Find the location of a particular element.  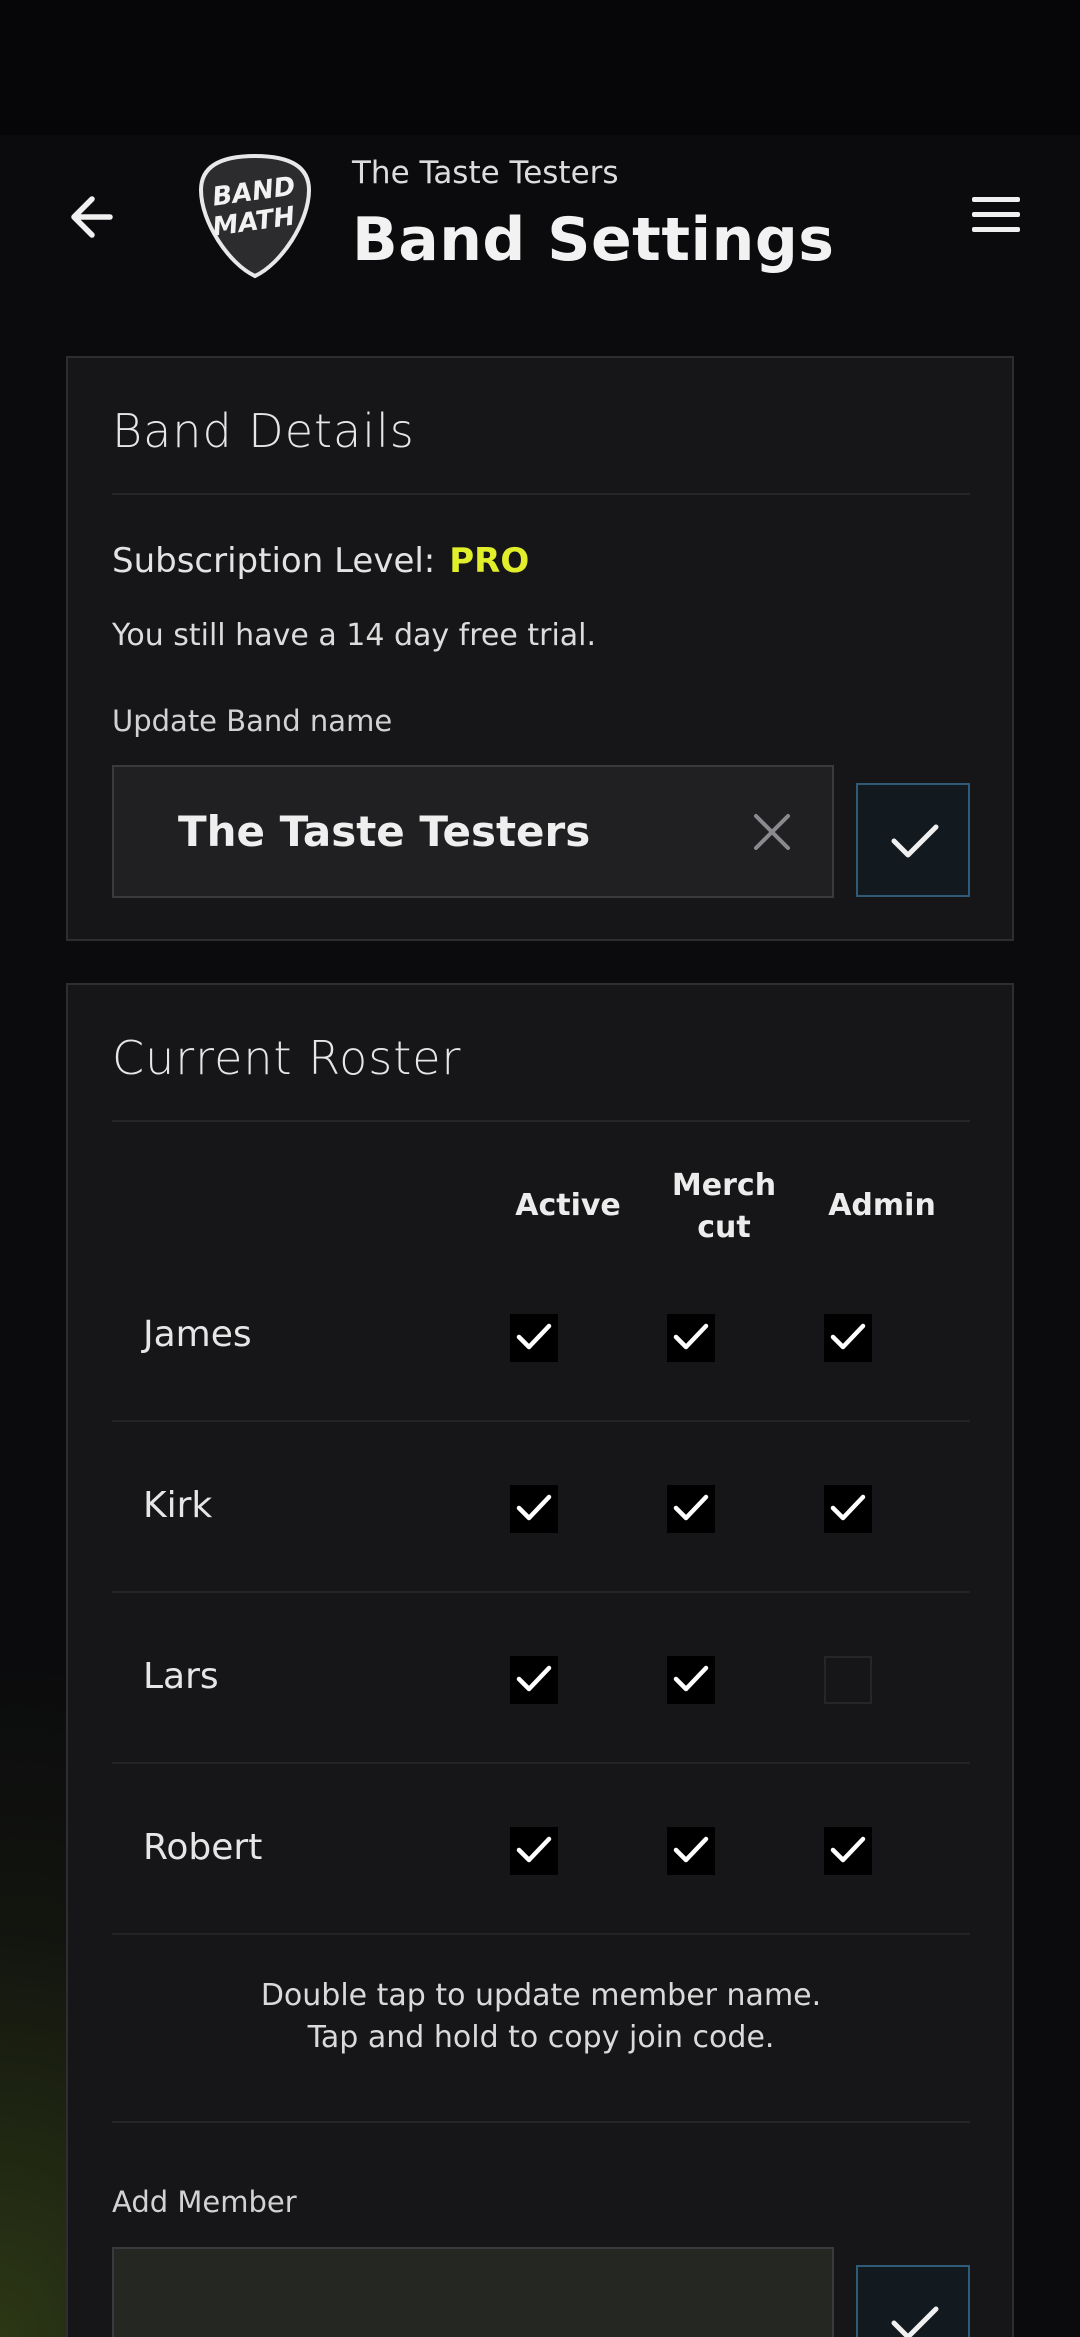

page-title: Band Settings is located at coordinates (593, 240).